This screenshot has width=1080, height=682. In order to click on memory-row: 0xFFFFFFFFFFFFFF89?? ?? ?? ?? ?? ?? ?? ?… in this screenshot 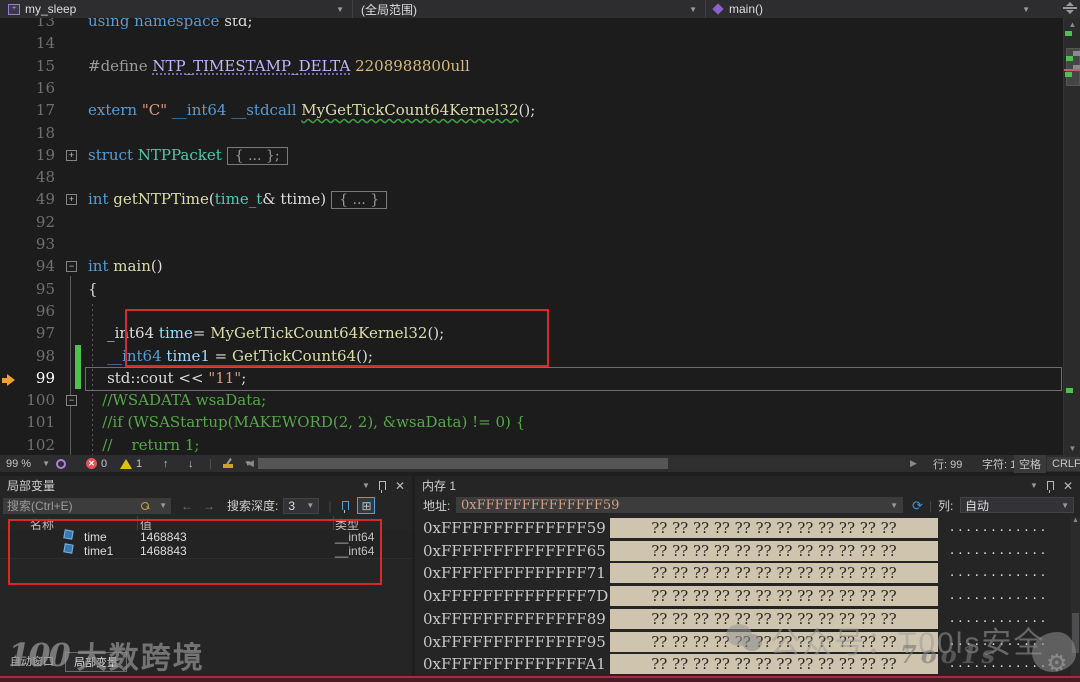, I will do `click(747, 619)`.